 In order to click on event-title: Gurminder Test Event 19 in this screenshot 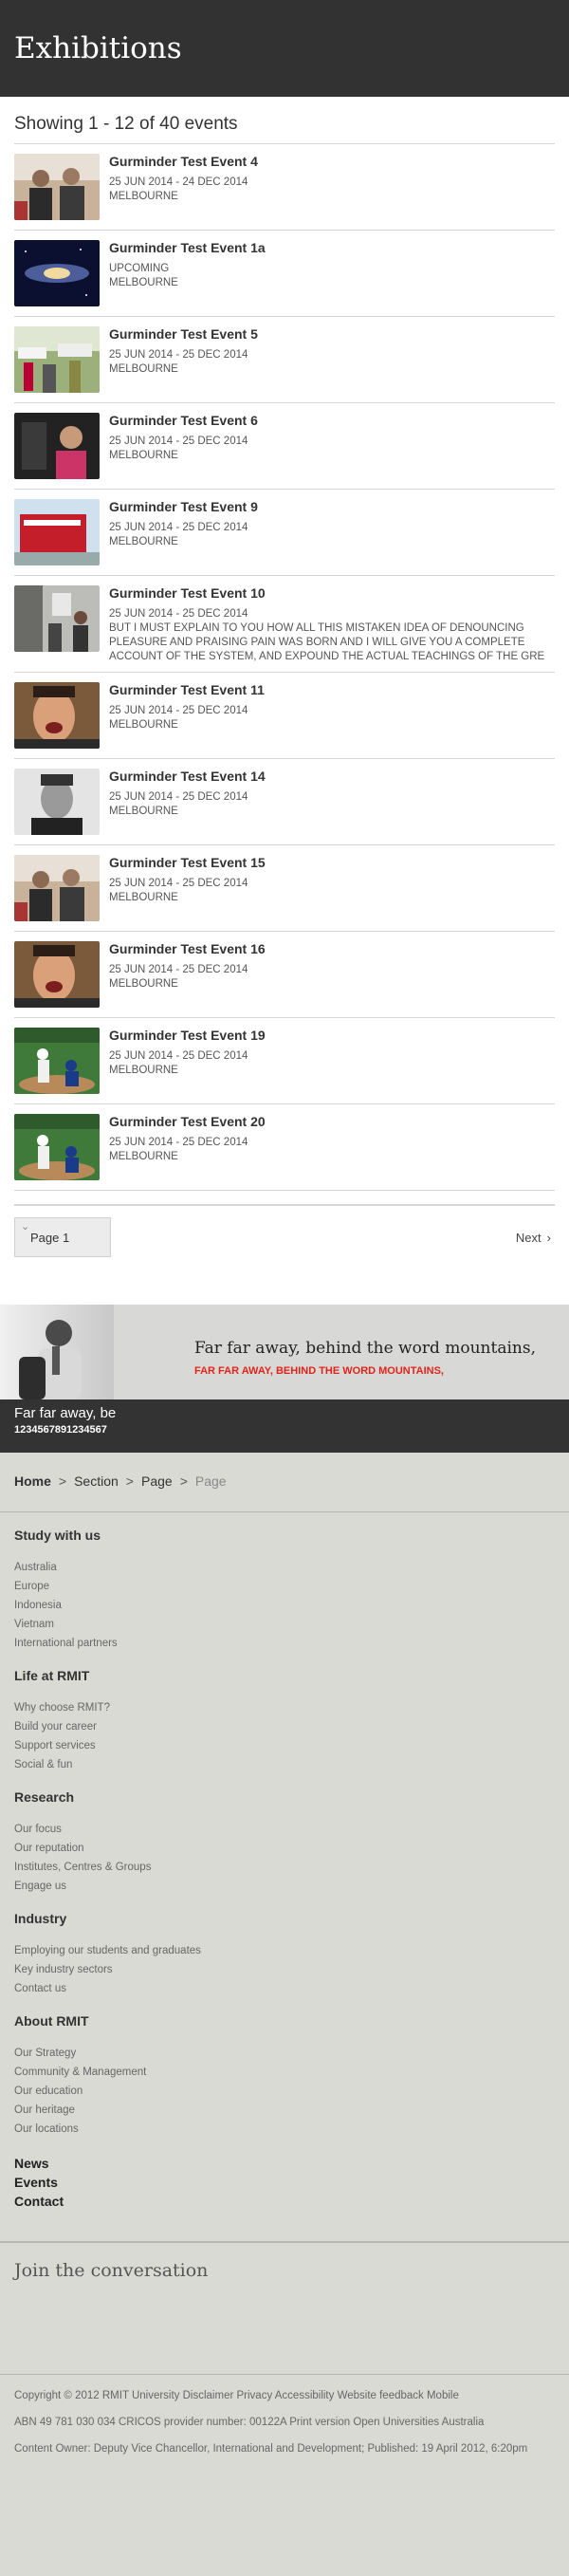, I will do `click(332, 1035)`.